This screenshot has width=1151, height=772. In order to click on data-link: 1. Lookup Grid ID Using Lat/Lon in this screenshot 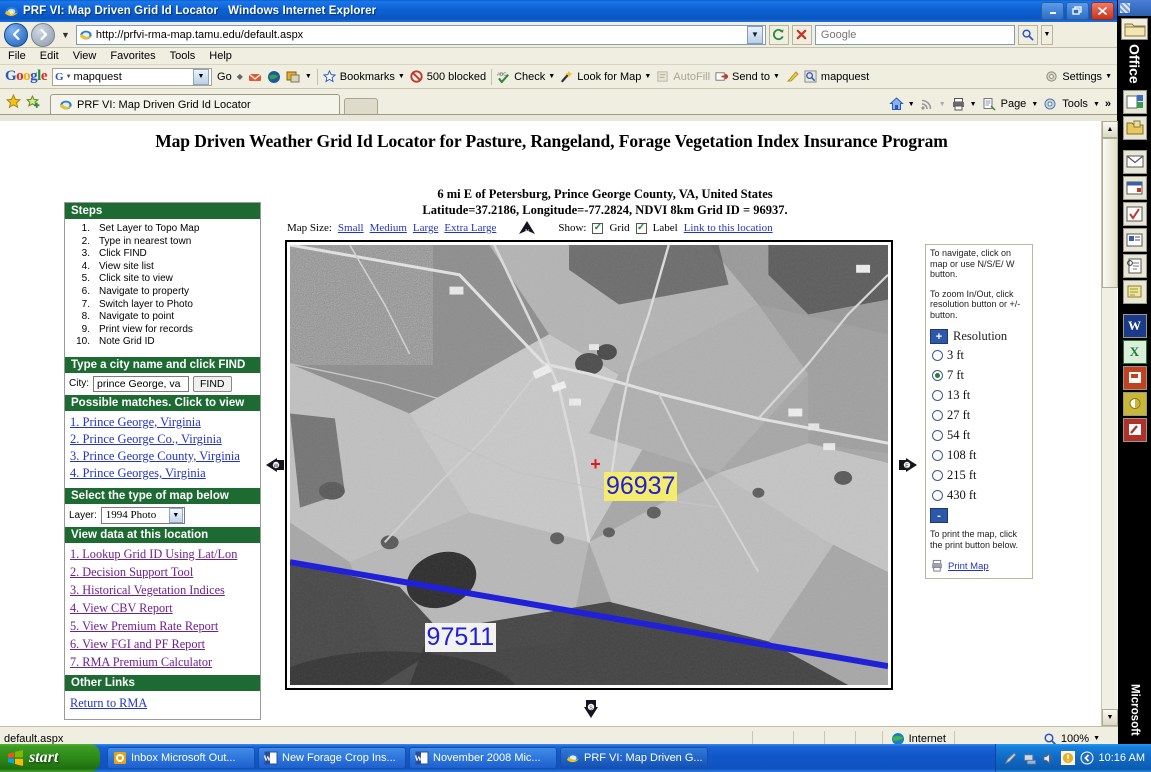, I will do `click(162, 554)`.